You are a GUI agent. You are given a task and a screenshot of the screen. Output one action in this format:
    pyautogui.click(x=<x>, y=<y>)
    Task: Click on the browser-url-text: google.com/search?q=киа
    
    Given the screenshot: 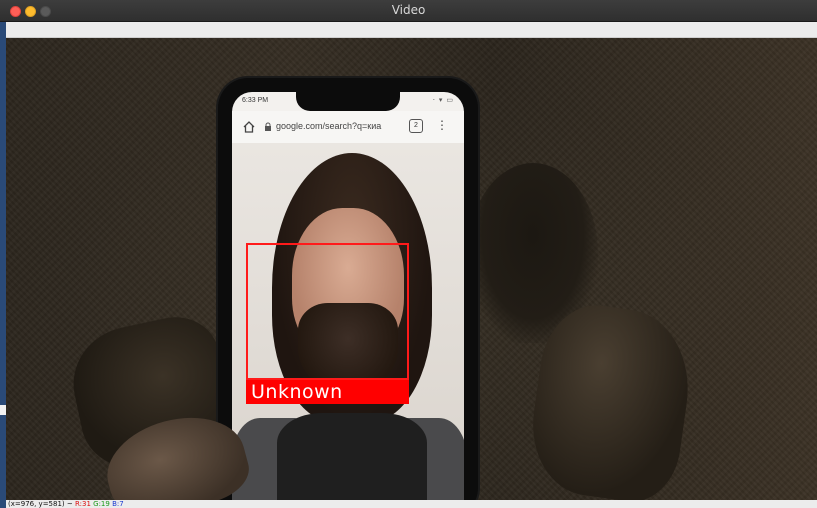 What is the action you would take?
    pyautogui.click(x=329, y=126)
    